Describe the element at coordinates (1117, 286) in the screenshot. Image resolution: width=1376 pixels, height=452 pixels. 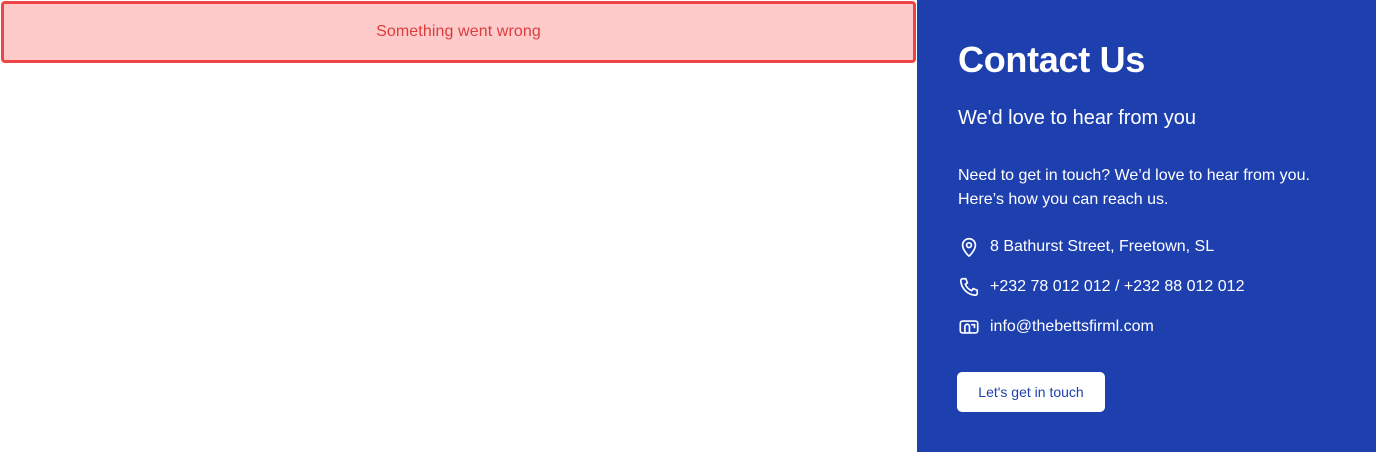
I see `phone-text: +232 78 012 012 / +232 88 012 012` at that location.